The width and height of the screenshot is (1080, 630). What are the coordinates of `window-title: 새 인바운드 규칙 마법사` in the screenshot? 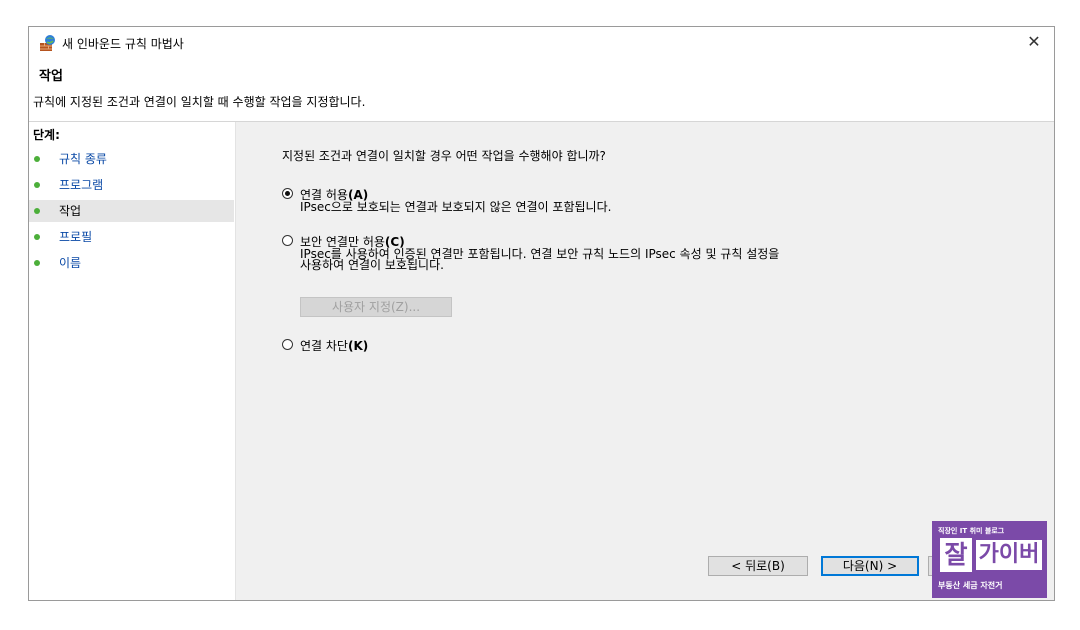 It's located at (123, 44).